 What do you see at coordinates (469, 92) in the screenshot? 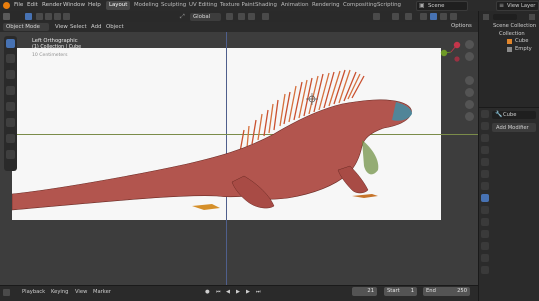
I see `hand-icon` at bounding box center [469, 92].